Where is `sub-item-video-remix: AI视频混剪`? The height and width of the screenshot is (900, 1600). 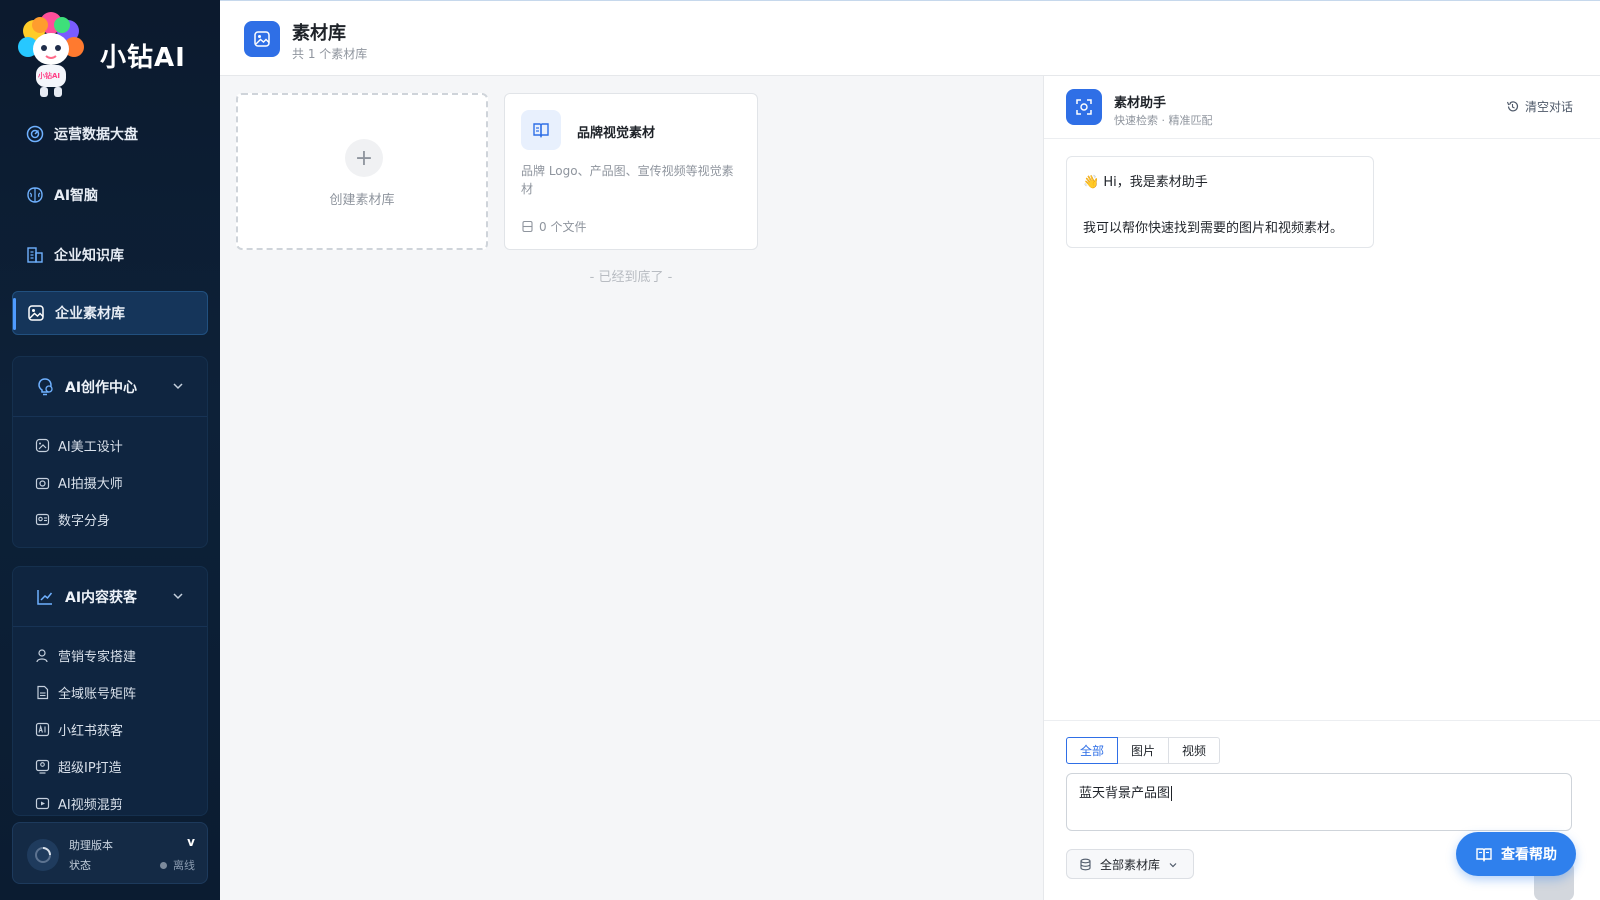
sub-item-video-remix: AI视频混剪 is located at coordinates (110, 803).